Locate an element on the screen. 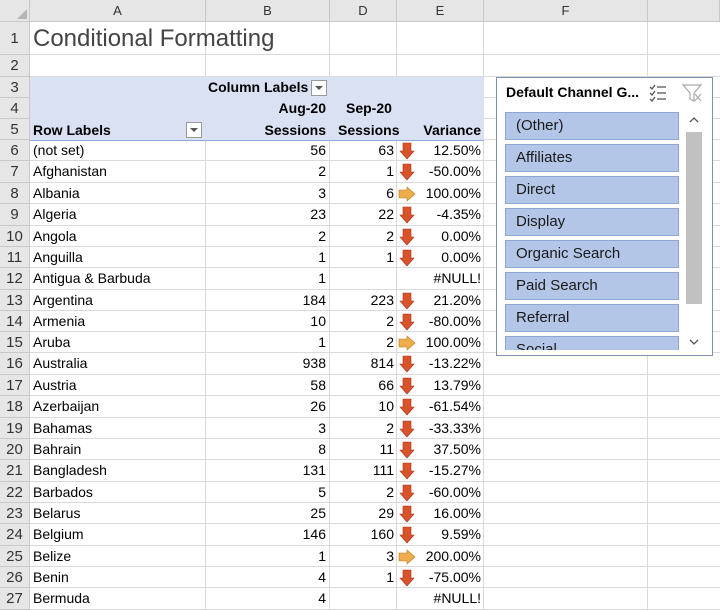 The width and height of the screenshot is (720, 610). select-all-corner is located at coordinates (15, 11).